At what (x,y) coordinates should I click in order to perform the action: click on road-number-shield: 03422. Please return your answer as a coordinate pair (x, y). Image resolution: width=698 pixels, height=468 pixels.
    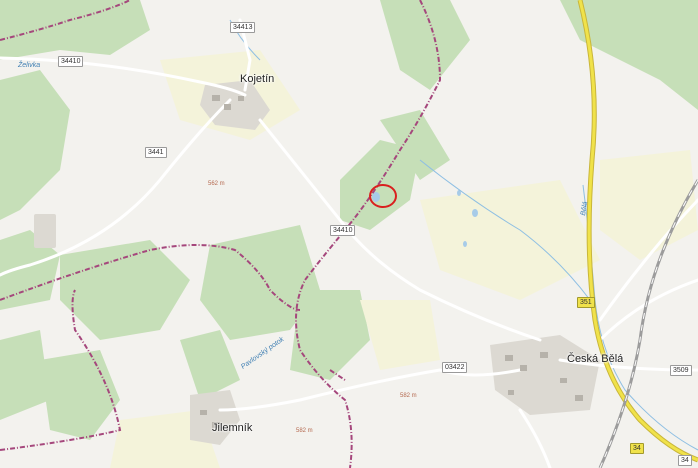
    Looking at the image, I should click on (455, 367).